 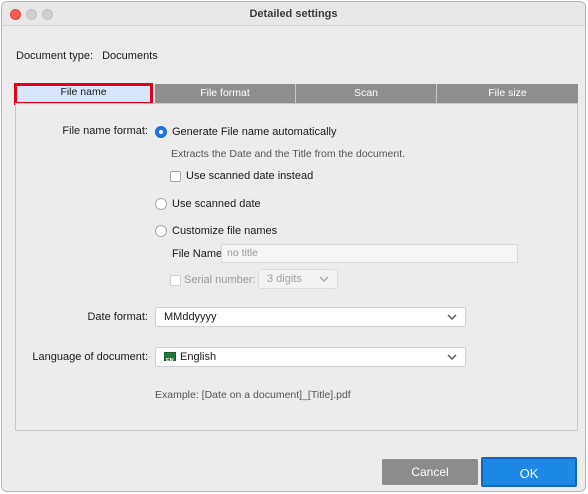 I want to click on language-value: English, so click(x=198, y=357).